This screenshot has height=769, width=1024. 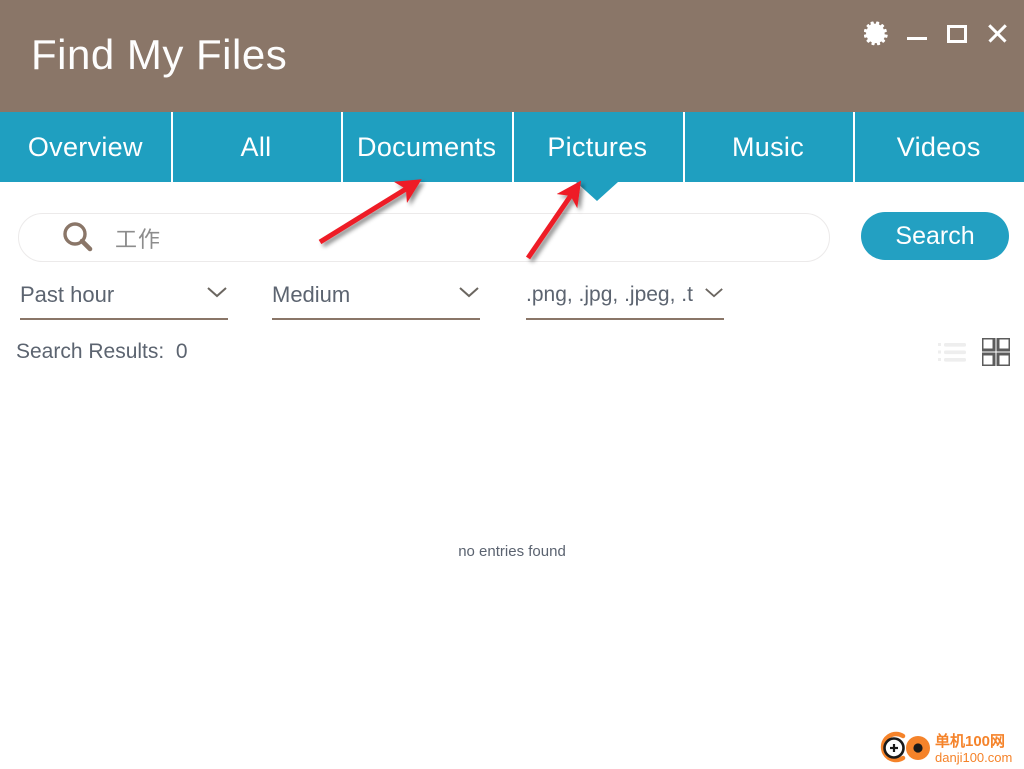 What do you see at coordinates (67, 294) in the screenshot?
I see `time-filter-value: Past hour` at bounding box center [67, 294].